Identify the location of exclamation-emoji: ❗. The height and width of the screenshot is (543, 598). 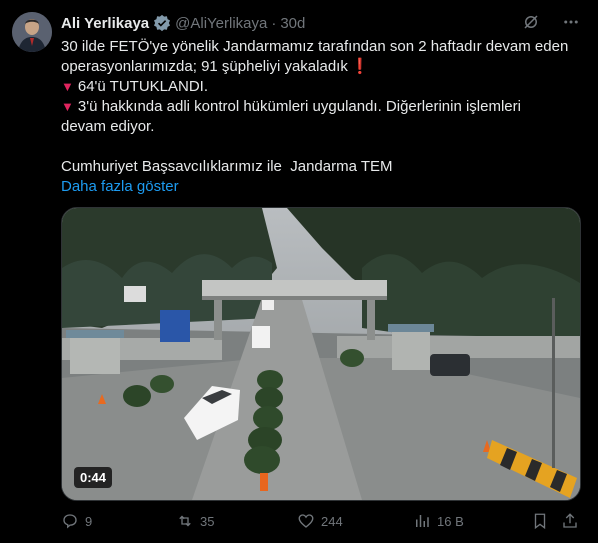
(360, 66).